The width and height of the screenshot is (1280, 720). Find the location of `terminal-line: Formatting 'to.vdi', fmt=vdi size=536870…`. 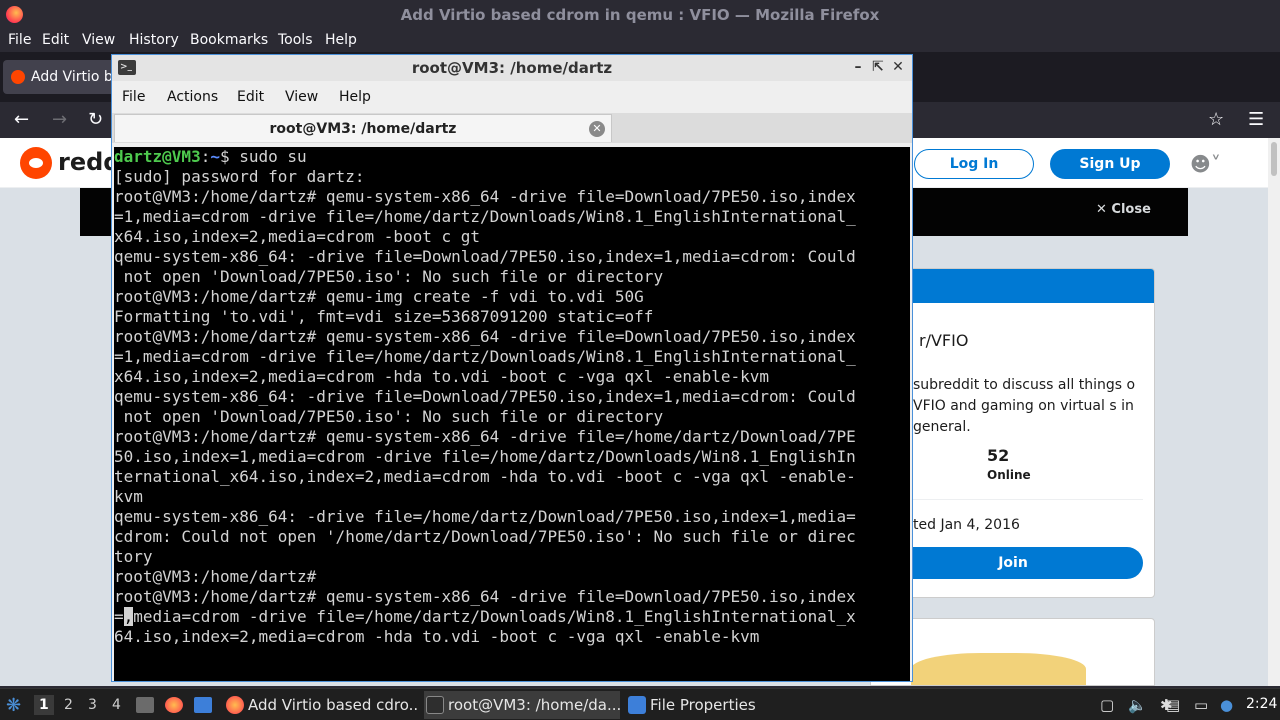

terminal-line: Formatting 'to.vdi', fmt=vdi size=536870… is located at coordinates (384, 316).